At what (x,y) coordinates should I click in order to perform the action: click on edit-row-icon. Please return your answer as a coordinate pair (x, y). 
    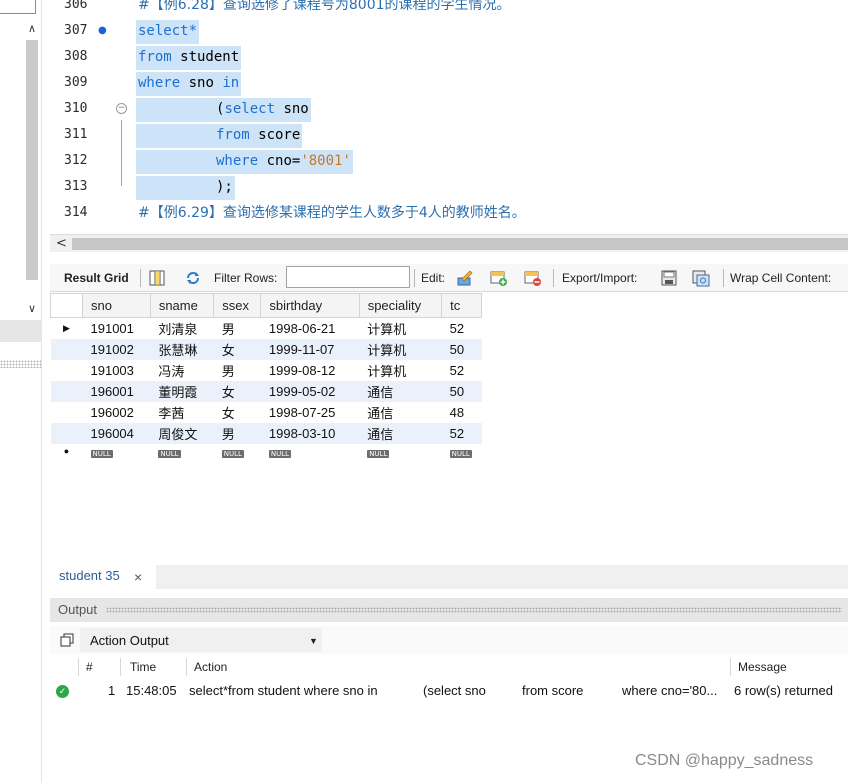
    Looking at the image, I should click on (465, 278).